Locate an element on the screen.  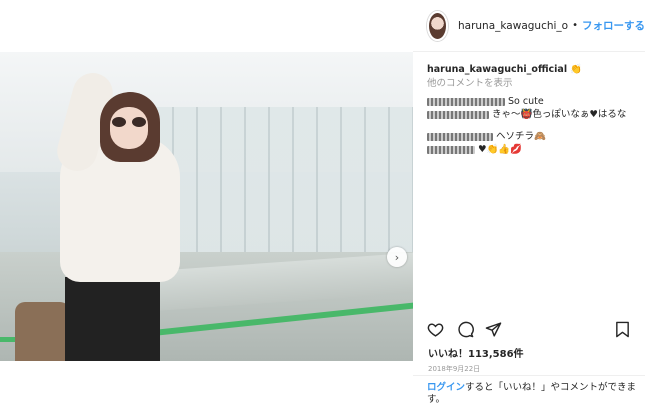
photo-bag is located at coordinates (42, 331).